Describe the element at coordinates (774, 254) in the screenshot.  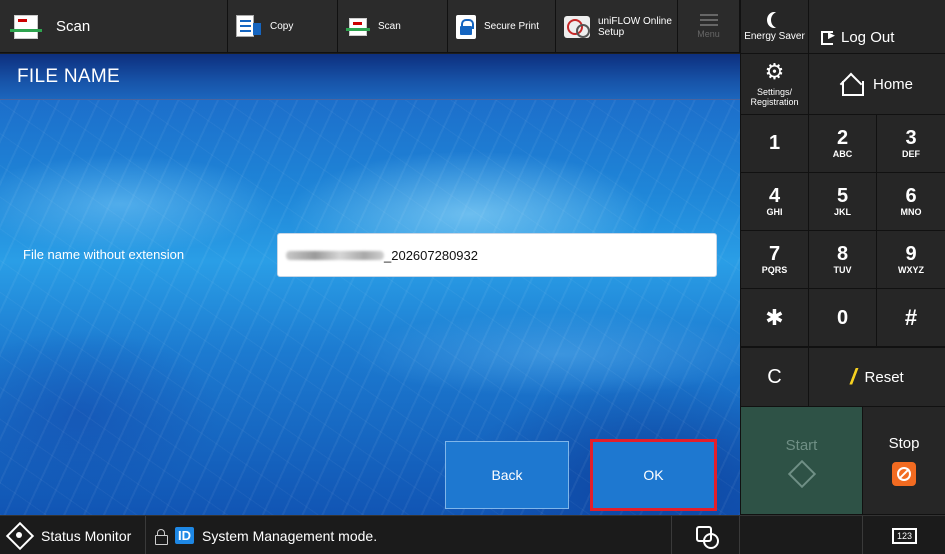
I see `key-digit: 7` at that location.